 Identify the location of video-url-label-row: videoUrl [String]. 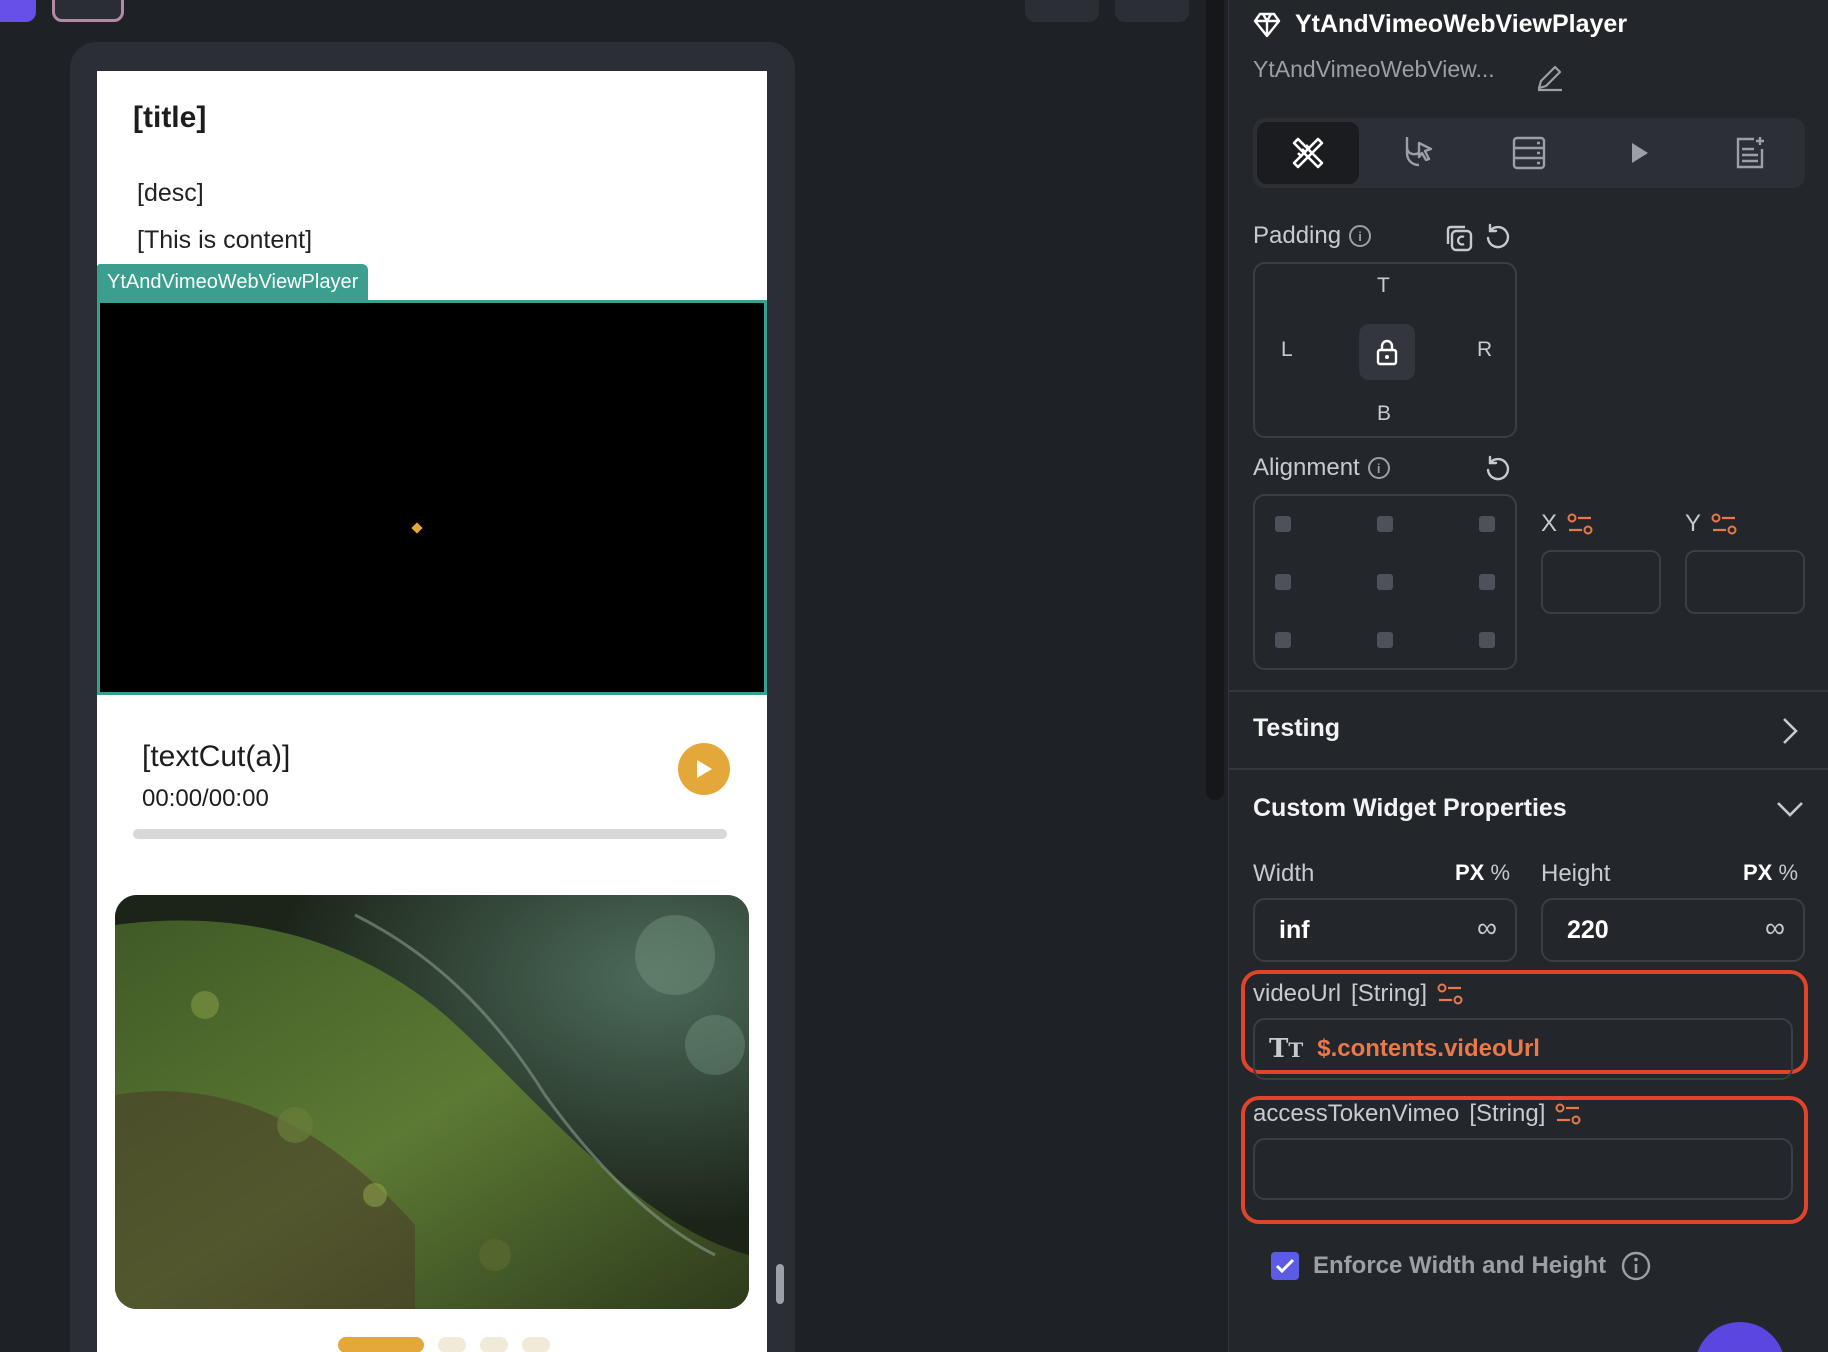
(1358, 994).